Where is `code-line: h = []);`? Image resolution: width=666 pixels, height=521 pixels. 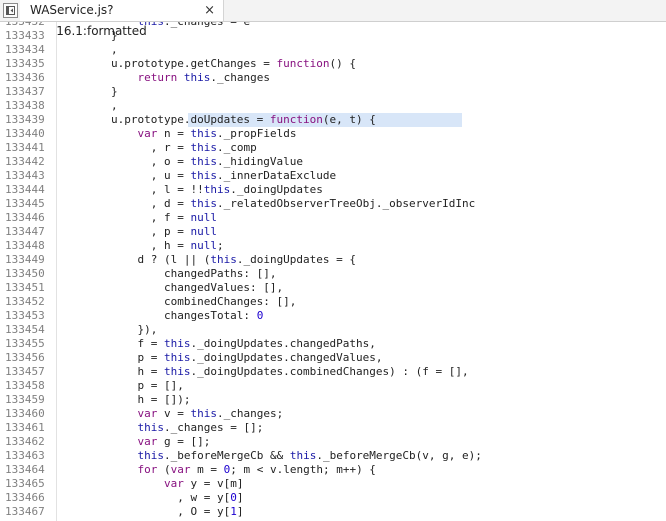 code-line: h = []); is located at coordinates (124, 399).